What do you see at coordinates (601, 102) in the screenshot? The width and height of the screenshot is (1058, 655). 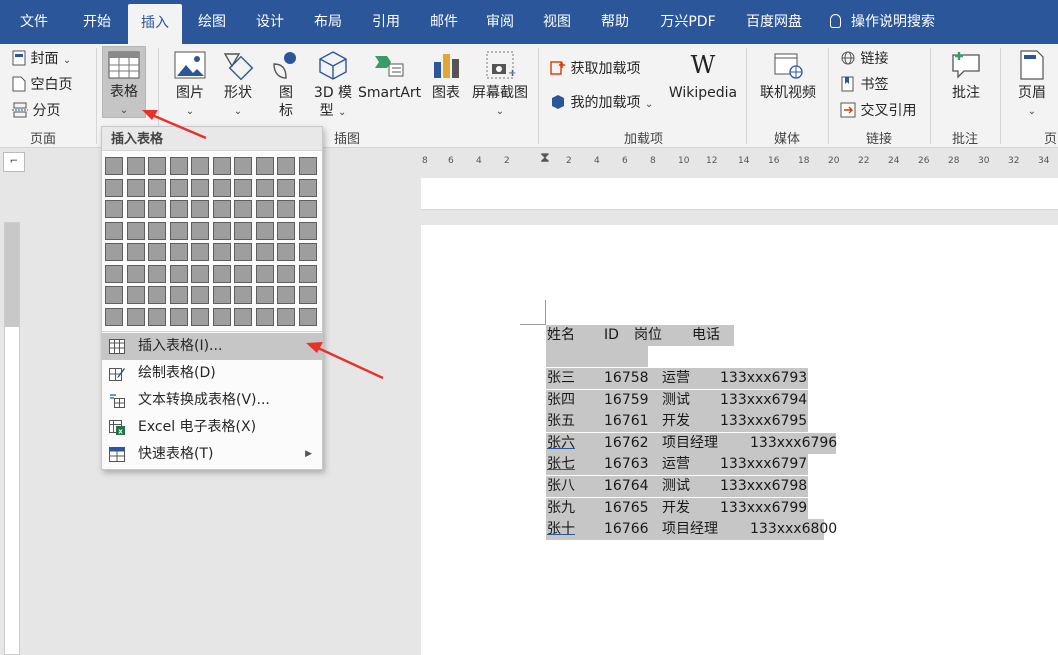 I see `my-addins-button: 我的加载项 ⌄` at bounding box center [601, 102].